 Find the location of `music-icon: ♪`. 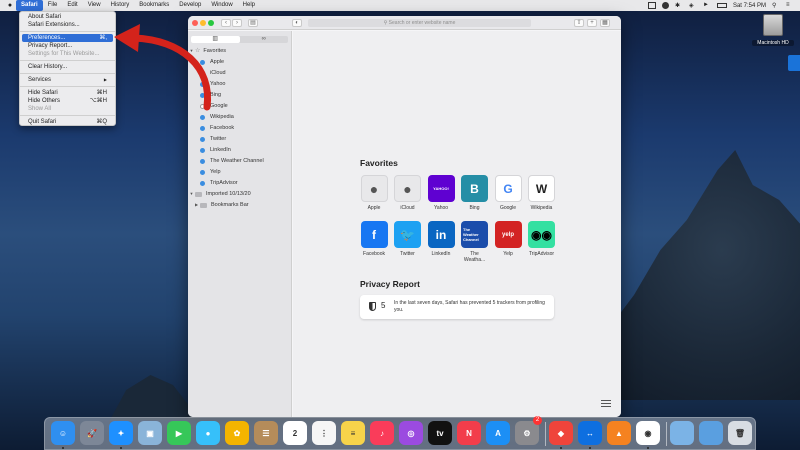

music-icon: ♪ is located at coordinates (382, 433).